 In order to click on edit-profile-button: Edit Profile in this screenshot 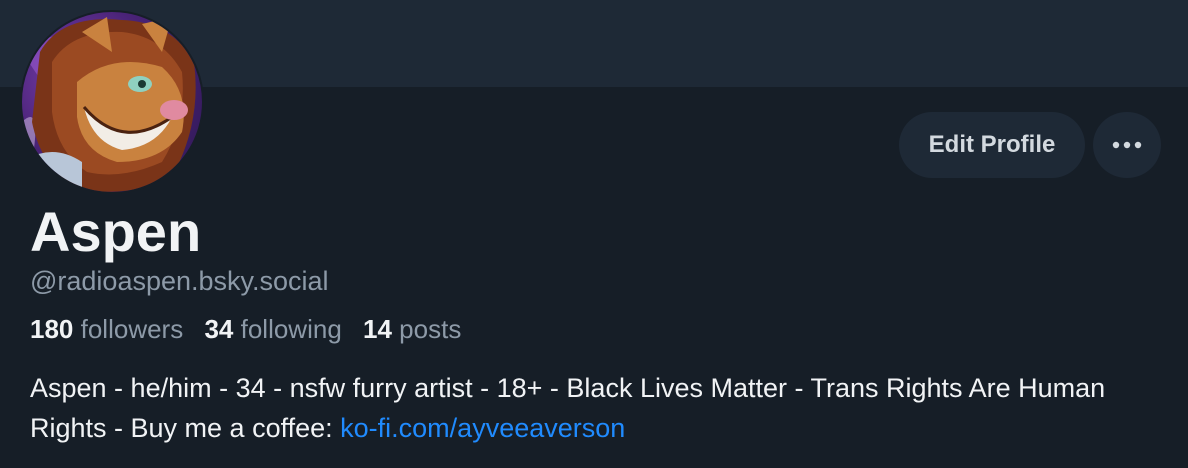, I will do `click(992, 145)`.